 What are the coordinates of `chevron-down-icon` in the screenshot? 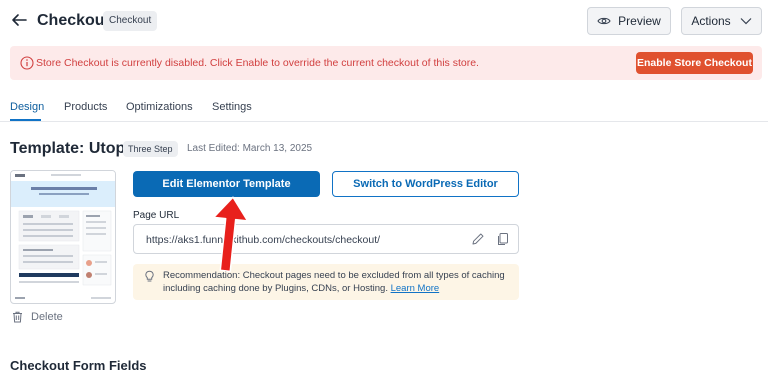 It's located at (746, 21).